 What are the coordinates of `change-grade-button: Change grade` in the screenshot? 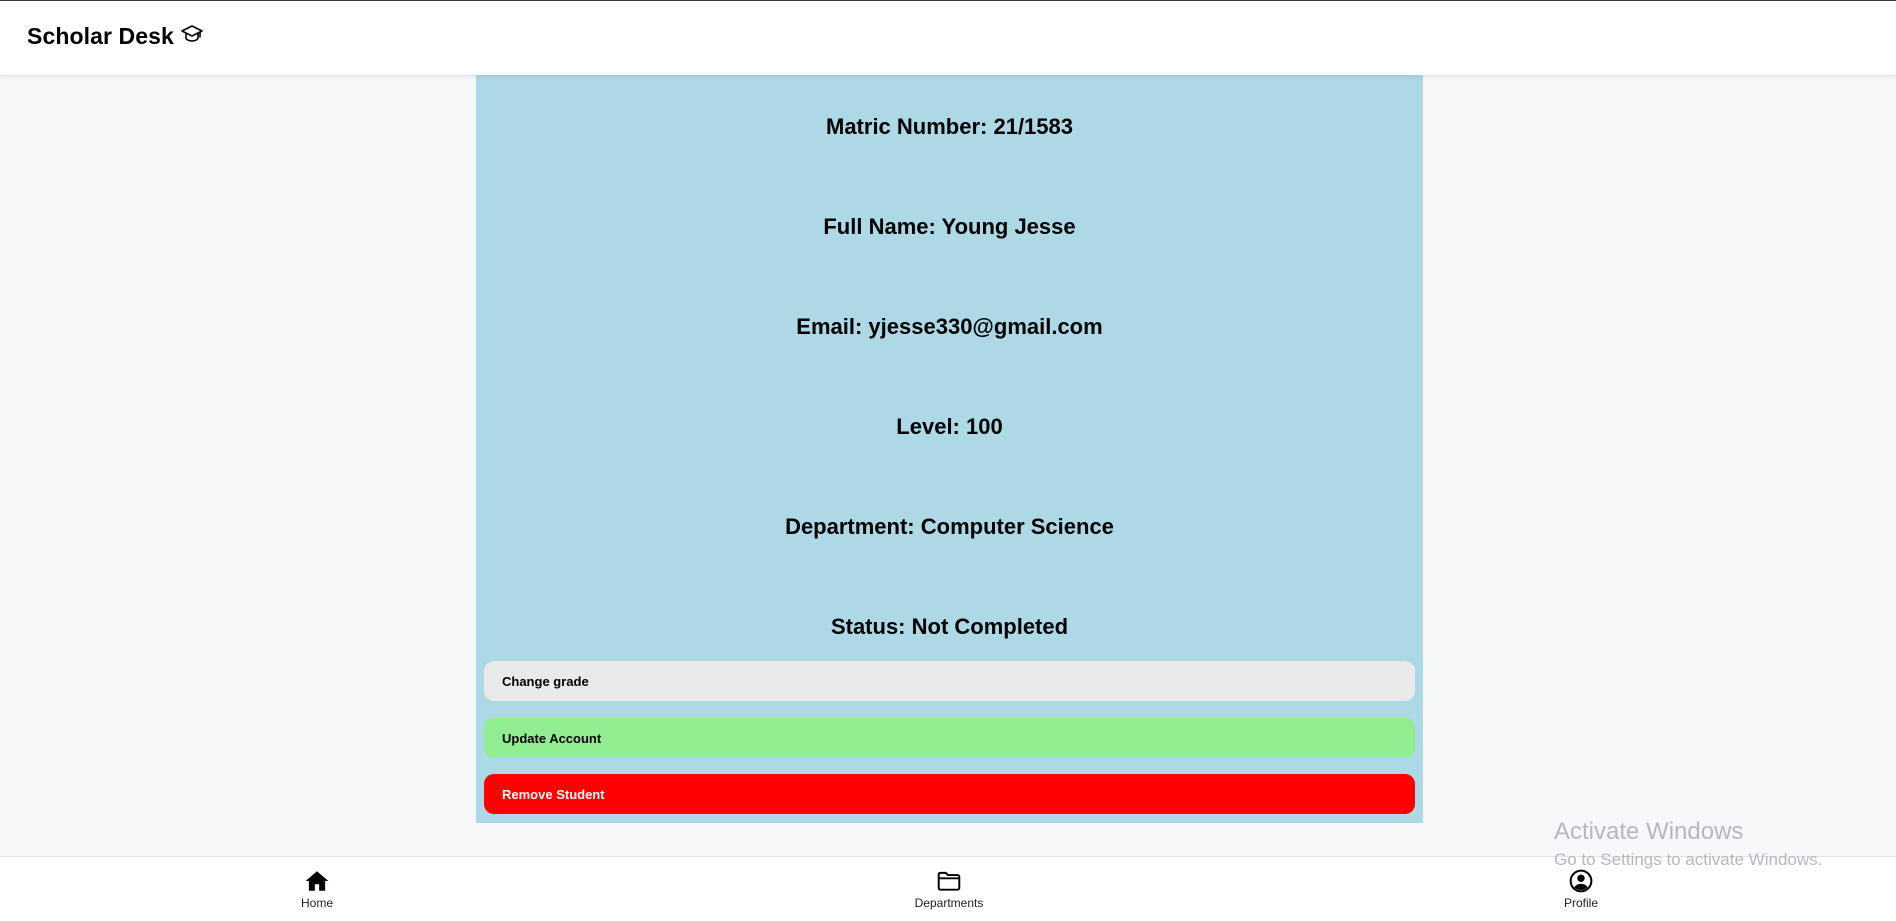 It's located at (949, 681).